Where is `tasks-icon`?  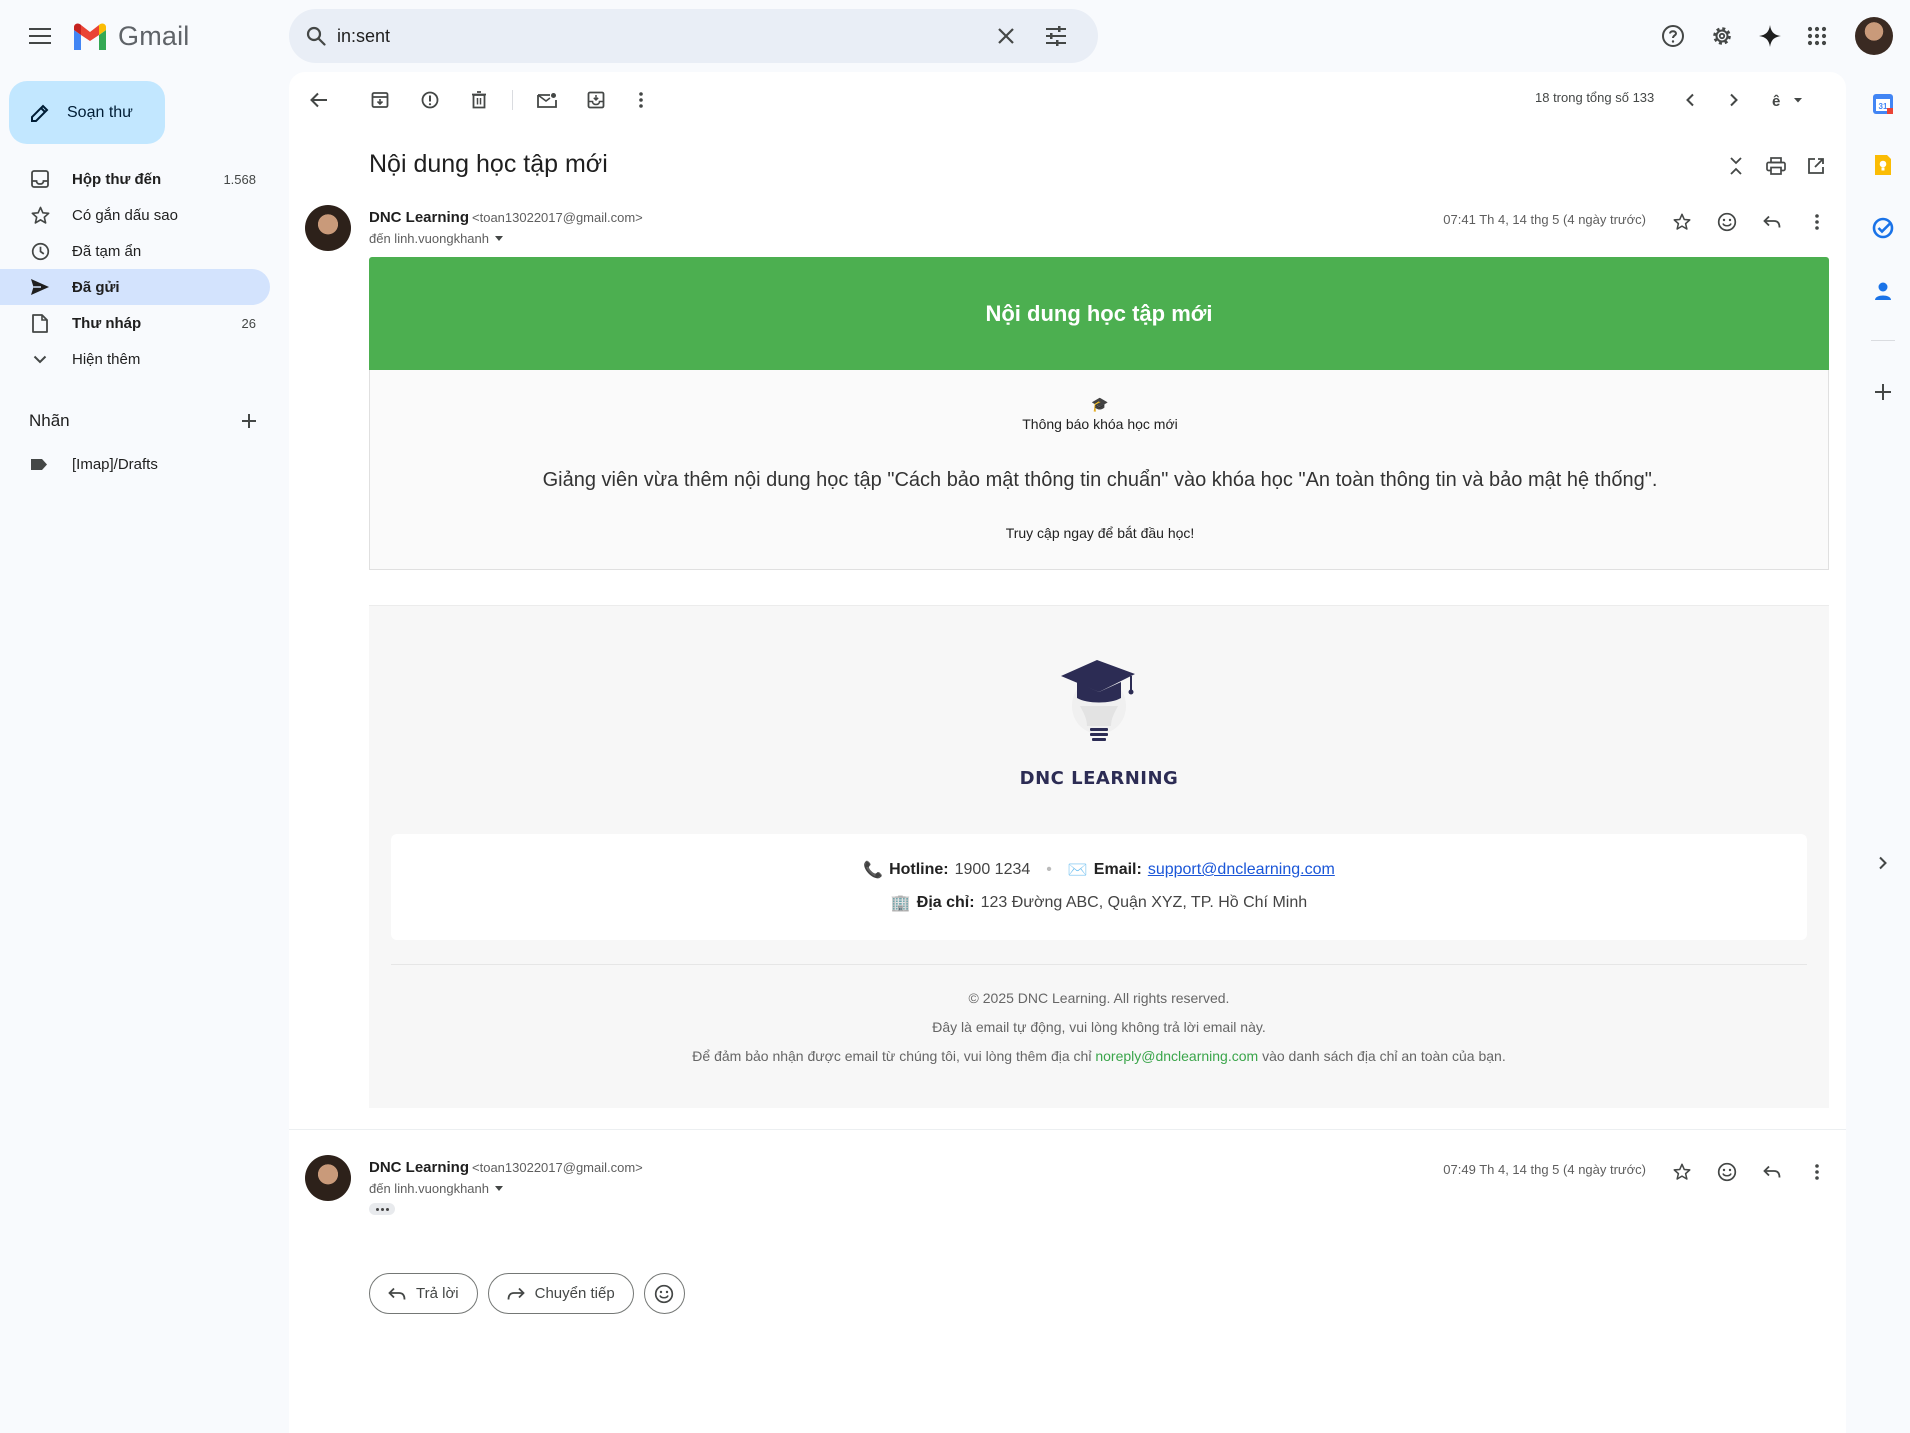 tasks-icon is located at coordinates (1883, 228).